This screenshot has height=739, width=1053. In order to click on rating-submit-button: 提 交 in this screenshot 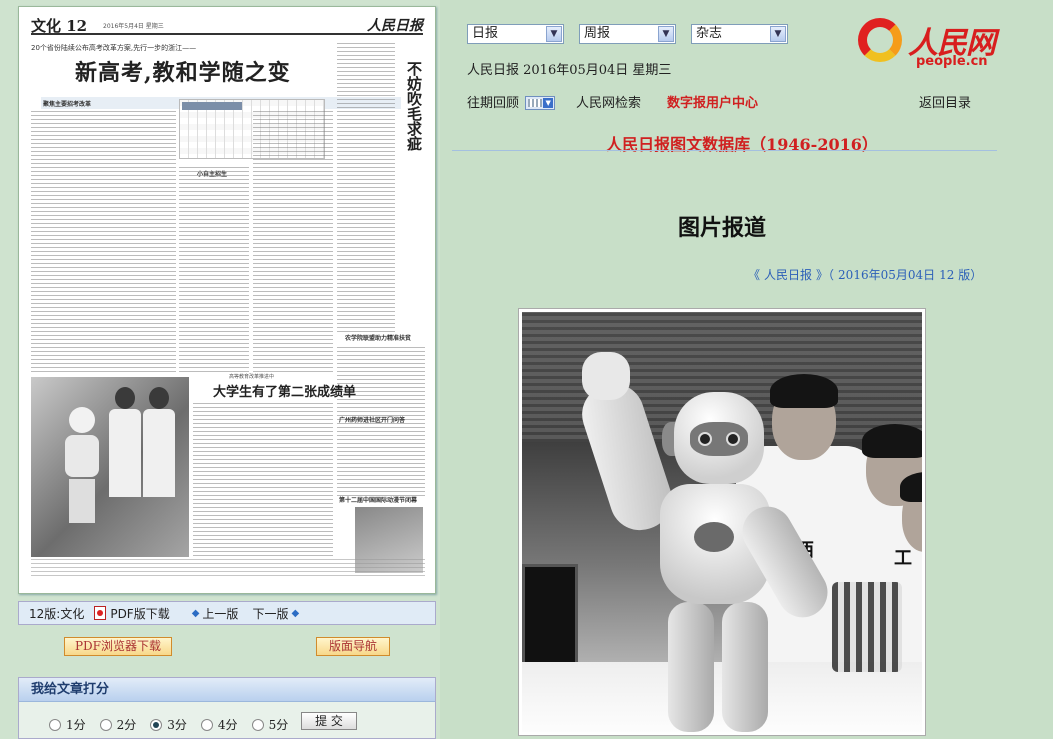, I will do `click(329, 721)`.